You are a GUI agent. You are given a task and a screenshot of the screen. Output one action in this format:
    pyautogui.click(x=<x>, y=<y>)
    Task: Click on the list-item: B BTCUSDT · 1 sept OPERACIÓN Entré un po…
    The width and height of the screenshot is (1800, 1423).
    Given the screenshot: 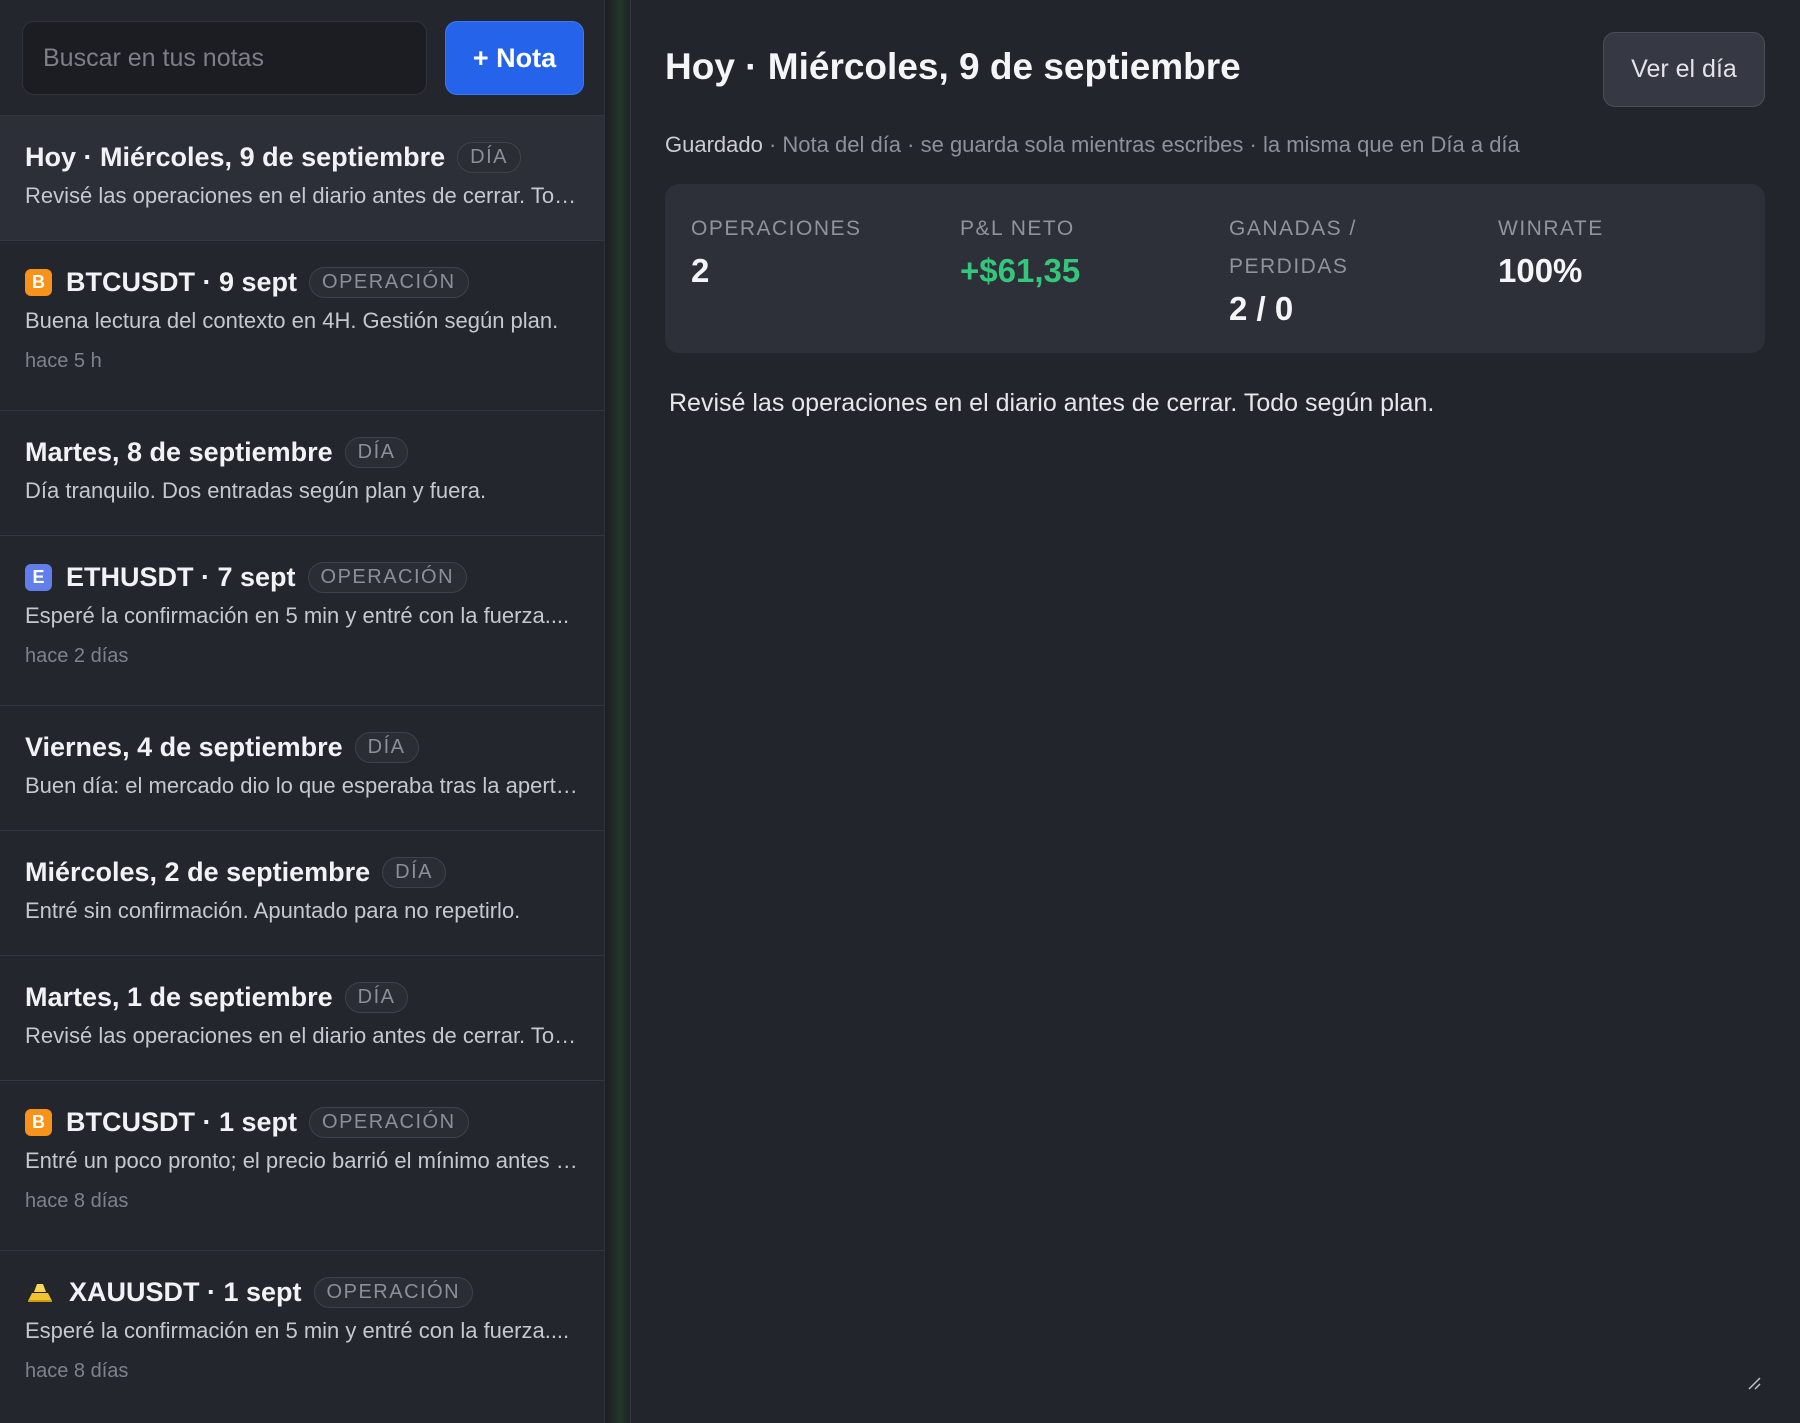 What is the action you would take?
    pyautogui.click(x=302, y=1165)
    